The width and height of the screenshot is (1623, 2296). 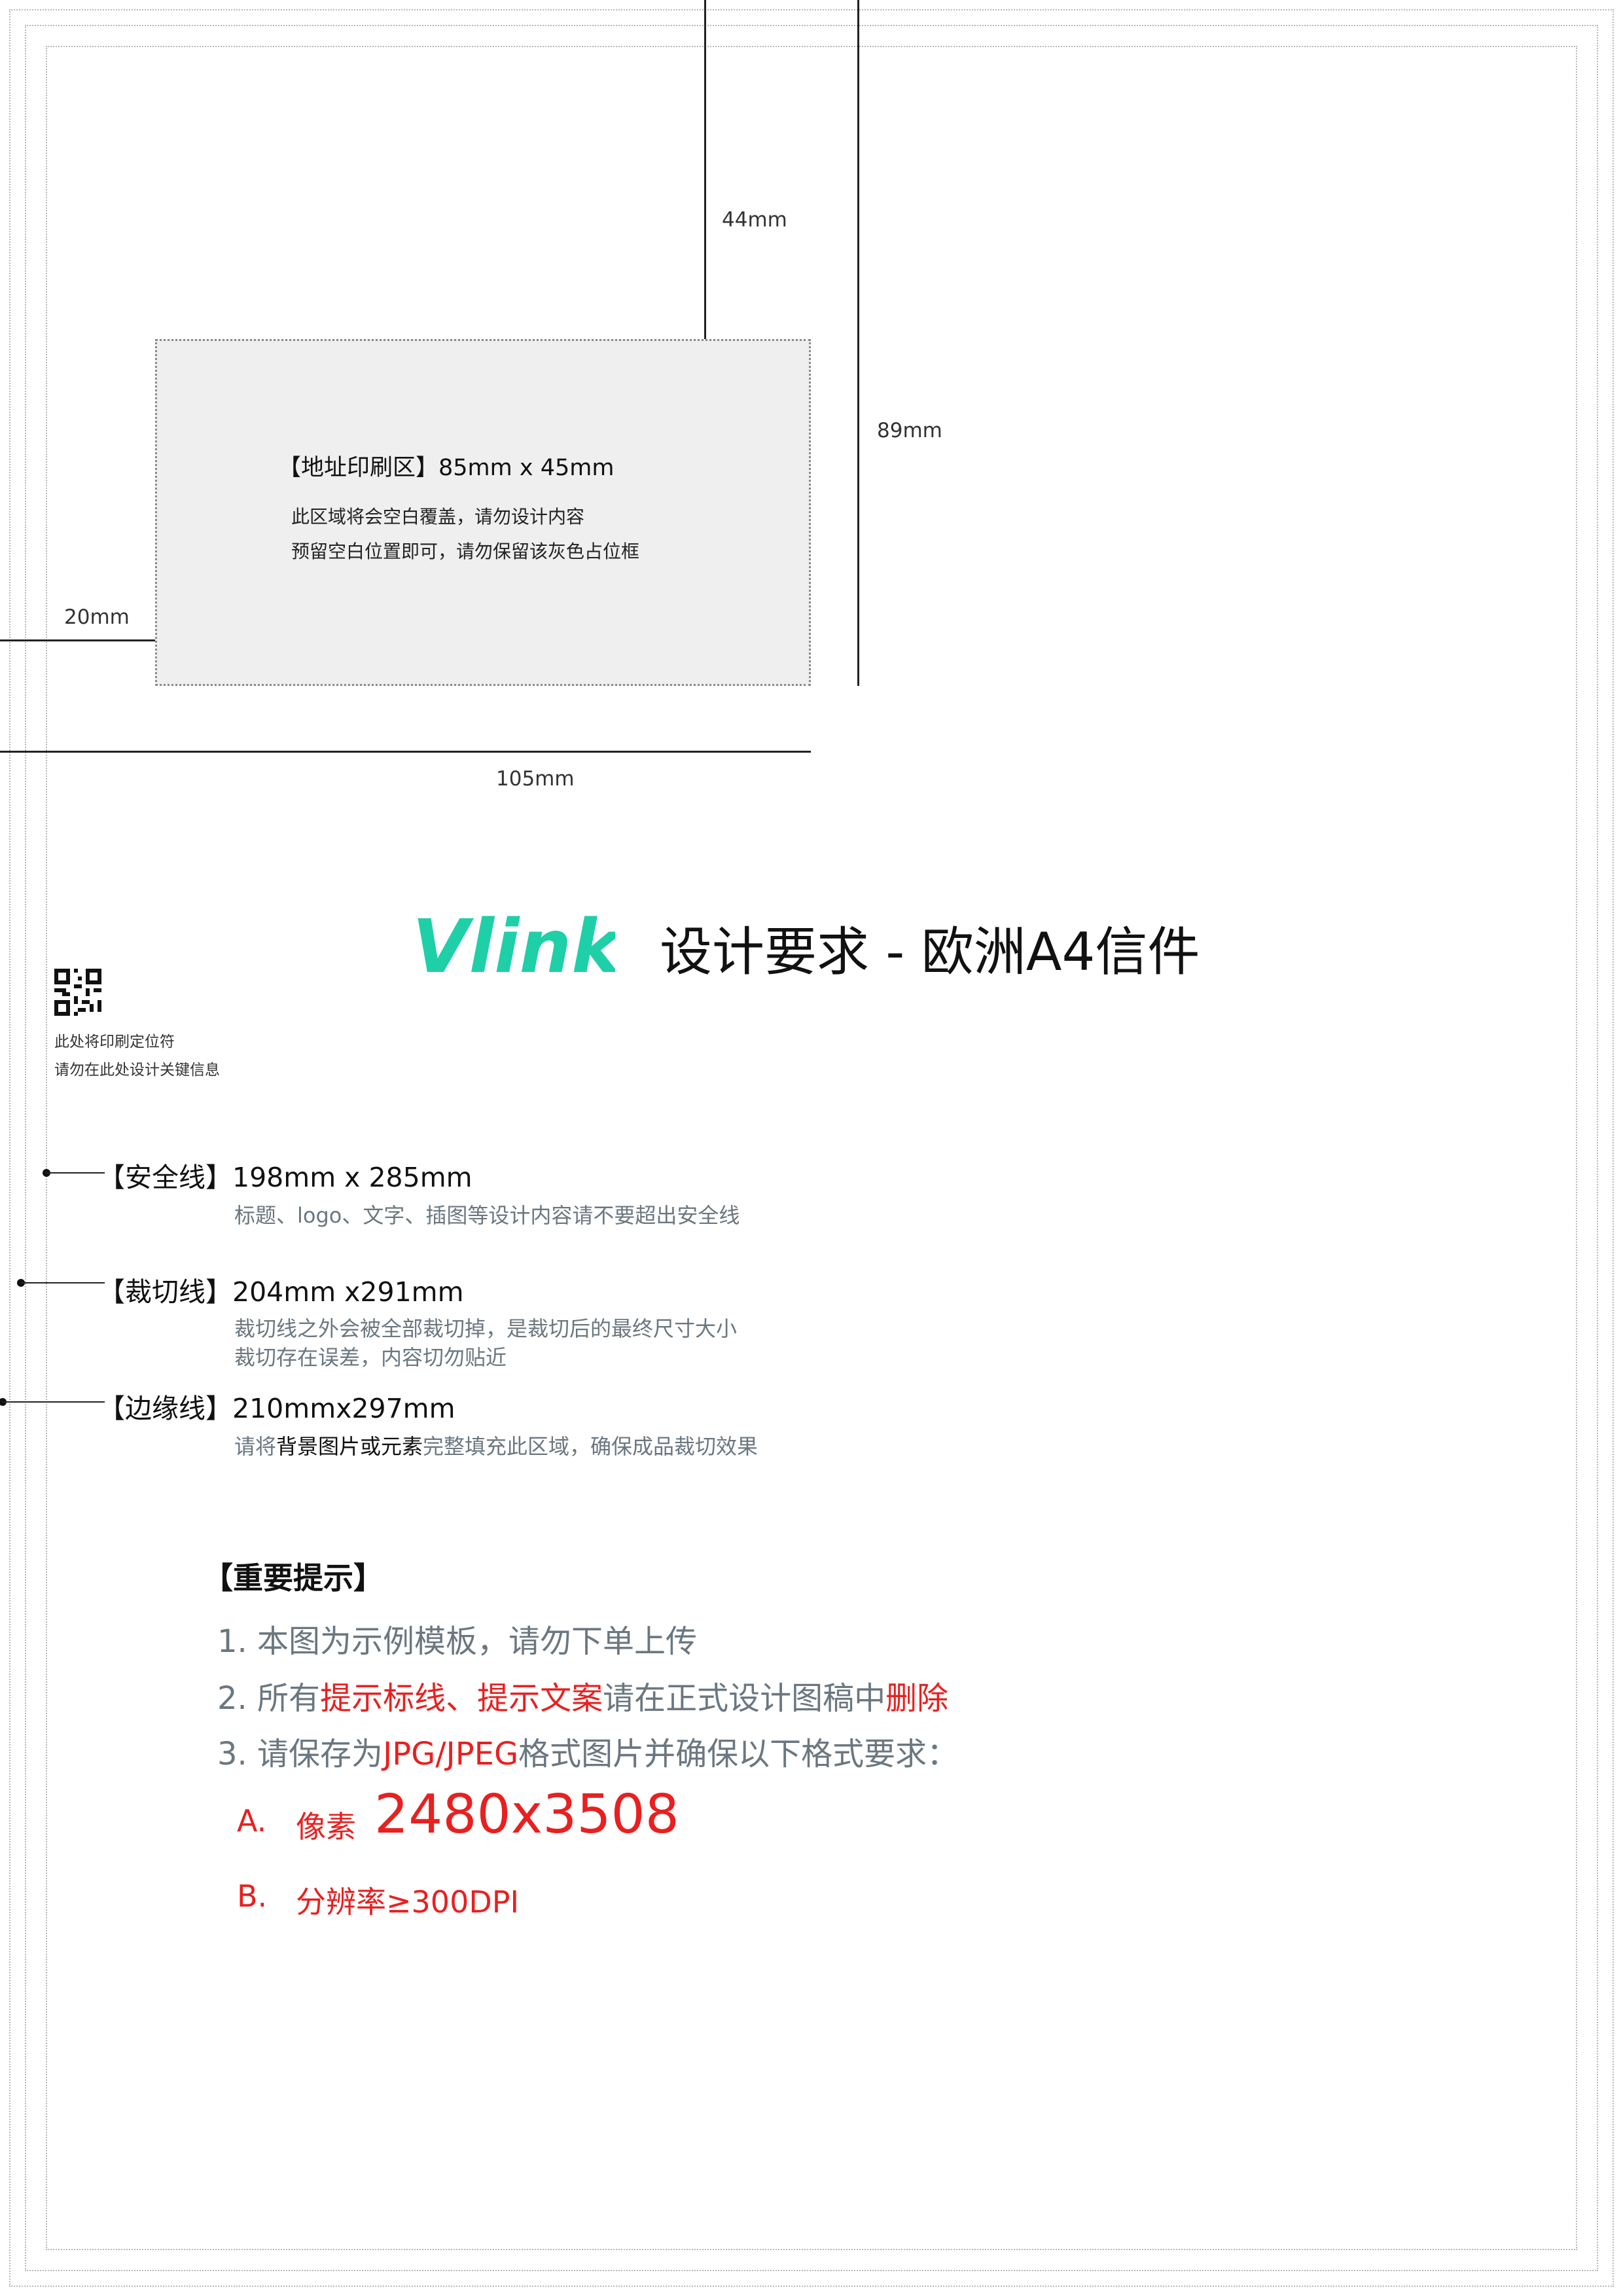 What do you see at coordinates (438, 517) in the screenshot?
I see `address-area-desc-1: 此区域将会空白覆盖，请勿设计内容` at bounding box center [438, 517].